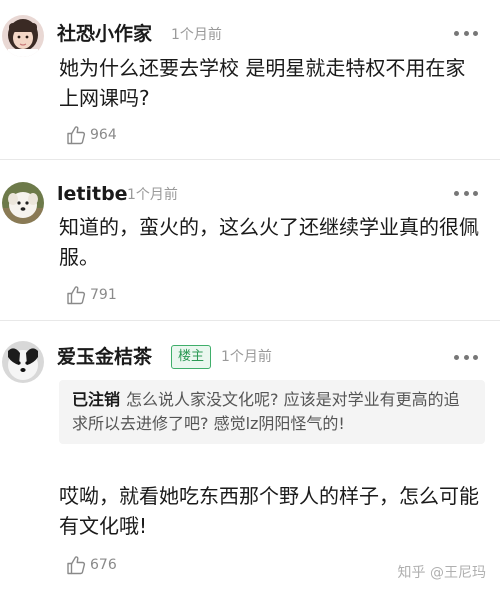 The width and height of the screenshot is (500, 592). What do you see at coordinates (92, 194) in the screenshot?
I see `username: letitbe` at bounding box center [92, 194].